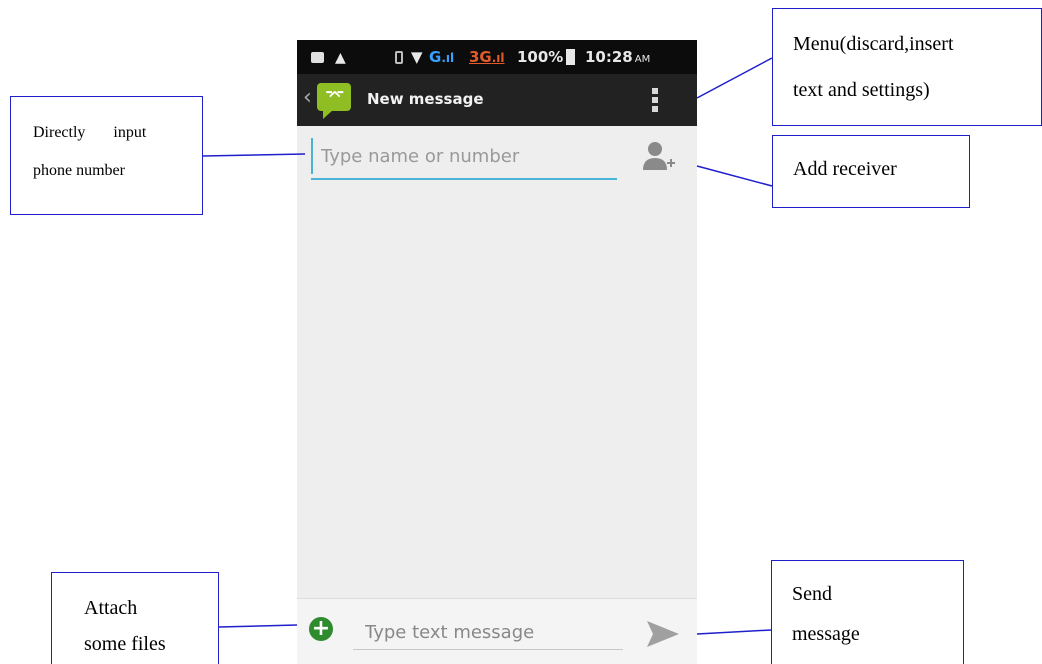 The height and width of the screenshot is (664, 1042). What do you see at coordinates (335, 96) in the screenshot?
I see `smiley-icon: ⌤` at bounding box center [335, 96].